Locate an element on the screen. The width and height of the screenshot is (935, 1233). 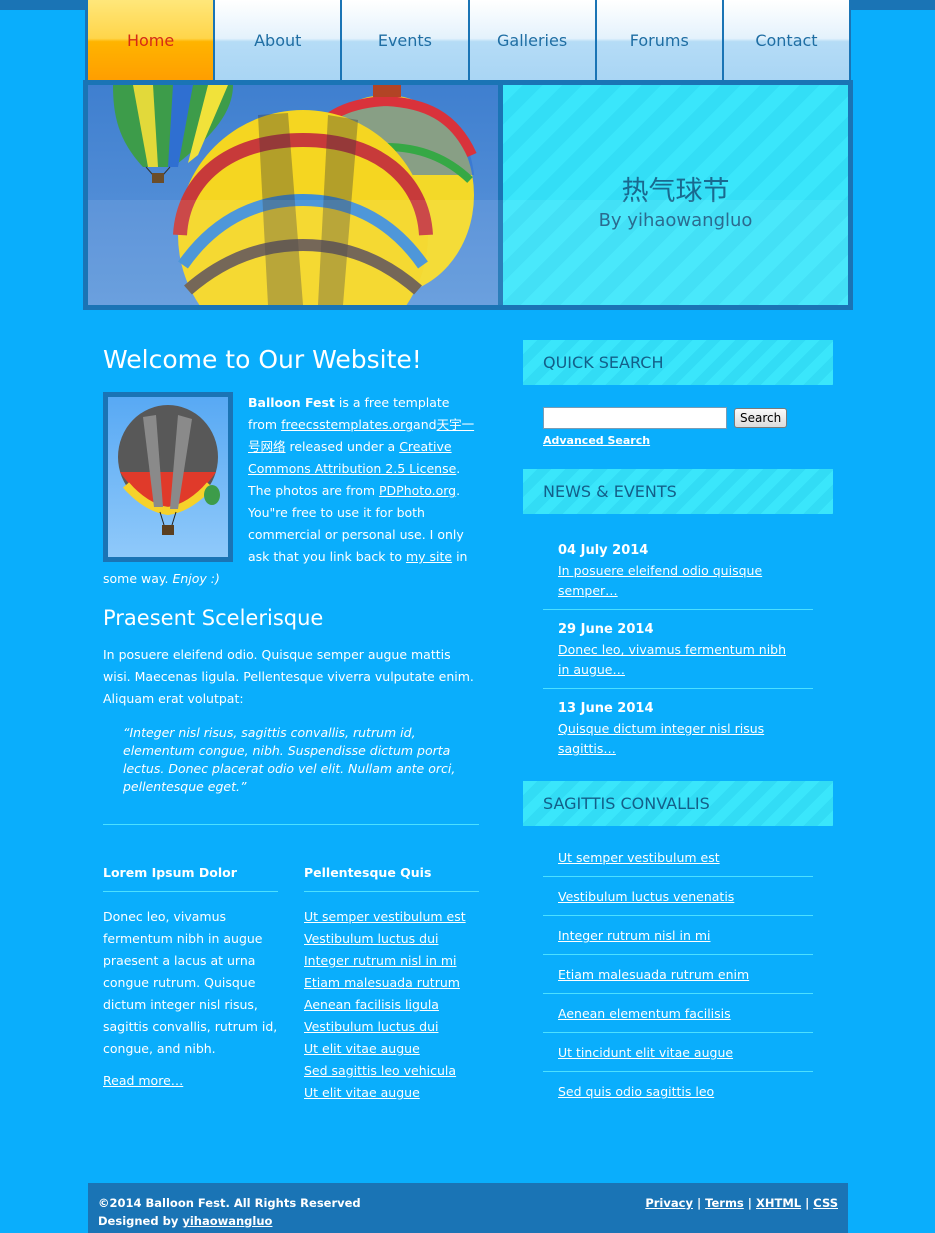
list-item: Sed sagittis leo vehicula is located at coordinates (391, 1071).